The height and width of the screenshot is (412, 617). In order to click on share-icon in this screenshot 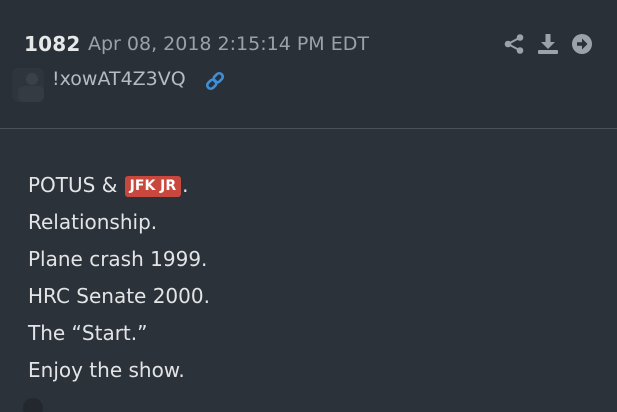, I will do `click(514, 44)`.